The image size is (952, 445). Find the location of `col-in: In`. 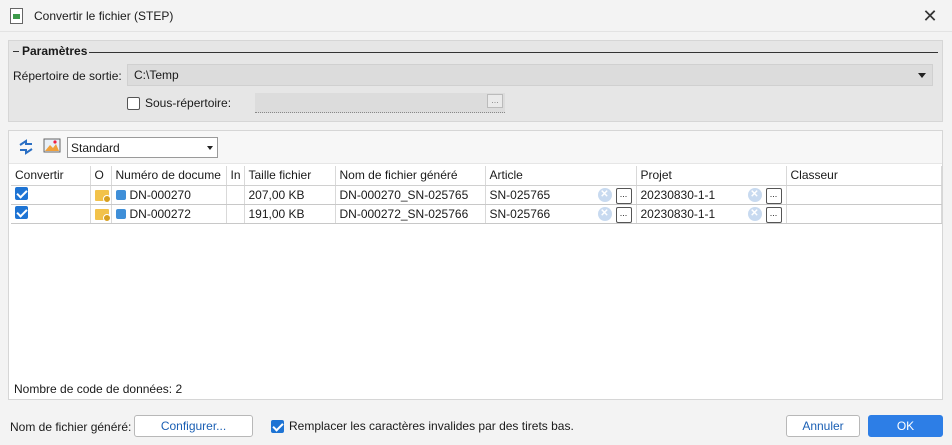

col-in: In is located at coordinates (235, 176).